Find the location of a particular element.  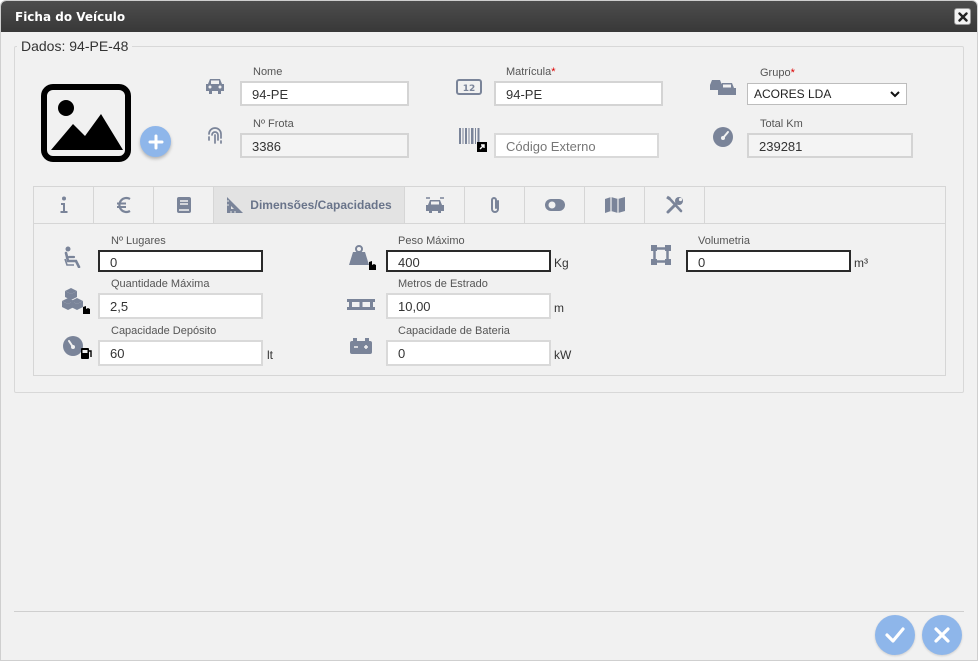

tab-info is located at coordinates (64, 205).